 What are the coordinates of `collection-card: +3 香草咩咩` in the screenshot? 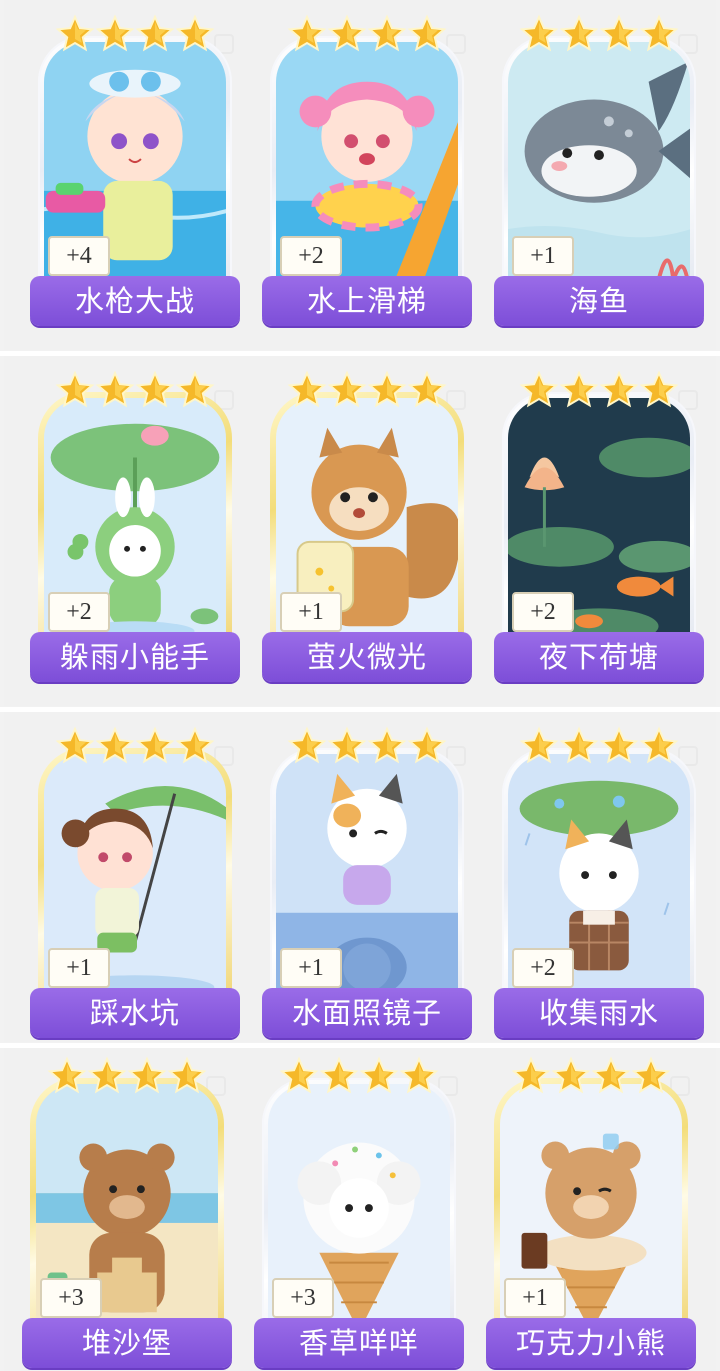 It's located at (359, 1212).